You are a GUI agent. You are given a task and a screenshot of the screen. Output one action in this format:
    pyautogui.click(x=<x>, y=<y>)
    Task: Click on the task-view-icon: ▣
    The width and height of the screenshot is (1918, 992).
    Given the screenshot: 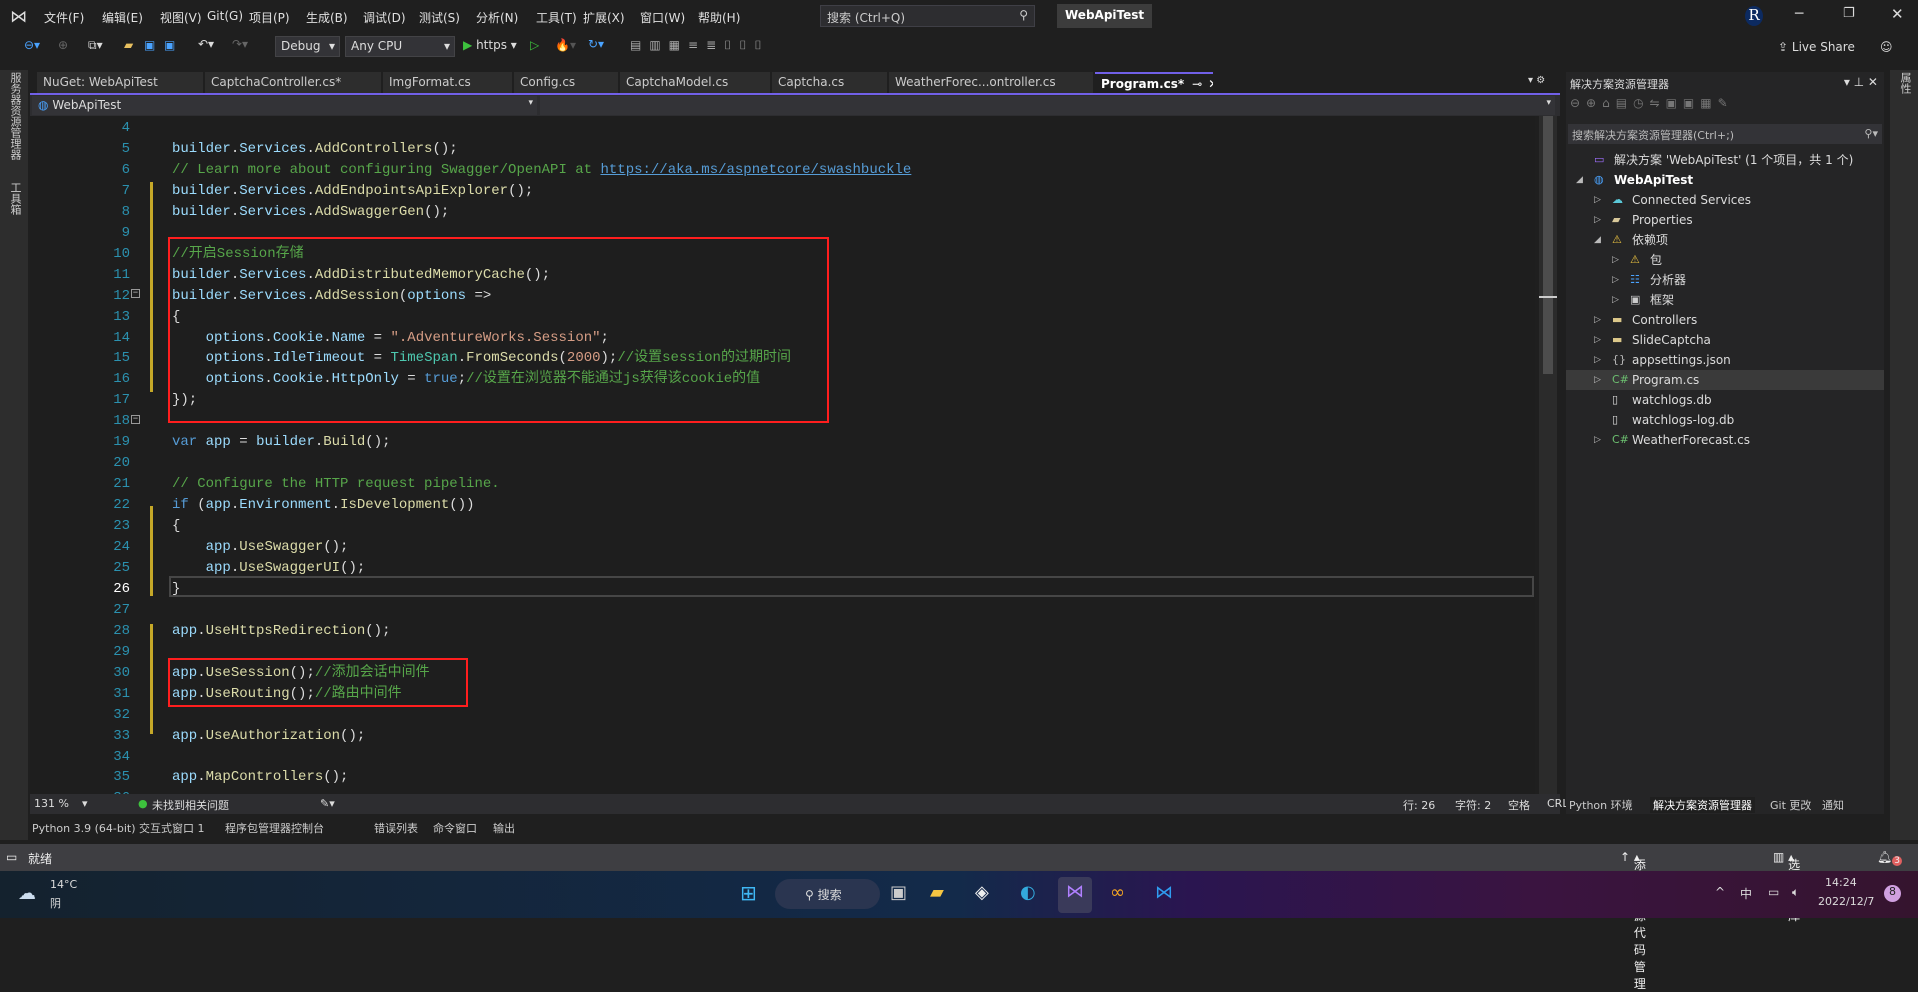 What is the action you would take?
    pyautogui.click(x=898, y=892)
    